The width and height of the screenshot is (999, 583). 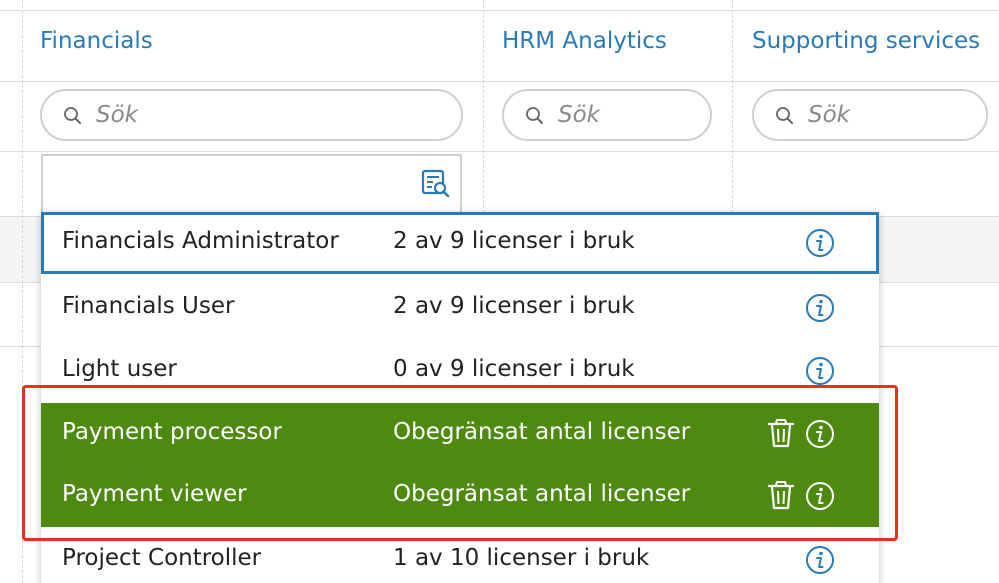 I want to click on option-license-count: 0 av 9 licenser i bruk, so click(x=514, y=369).